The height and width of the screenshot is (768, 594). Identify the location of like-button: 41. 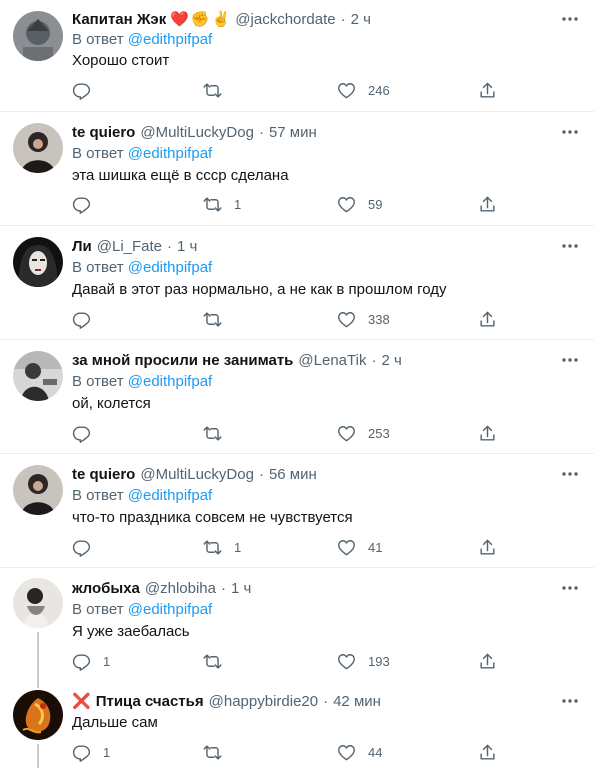
(359, 547).